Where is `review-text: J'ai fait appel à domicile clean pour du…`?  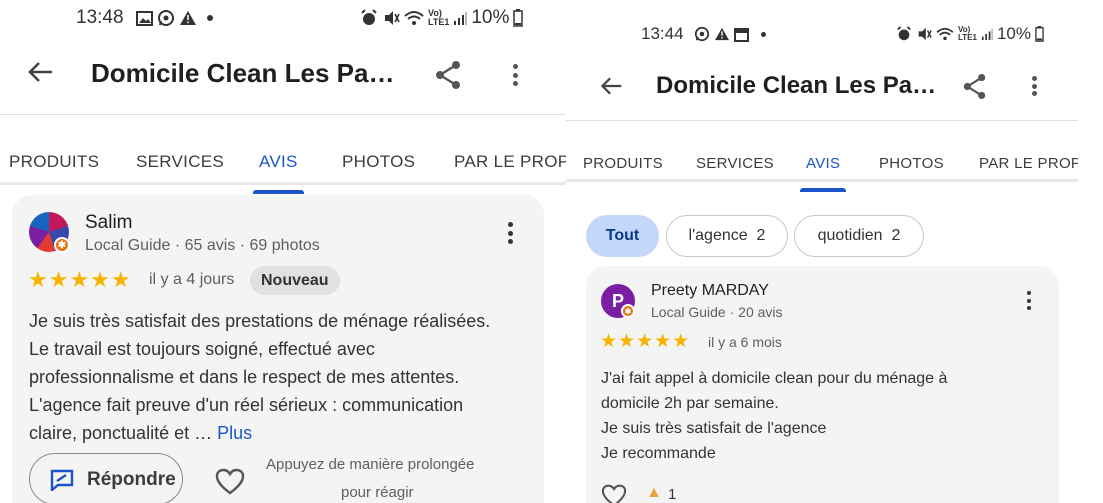 review-text: J'ai fait appel à domicile clean pour du… is located at coordinates (821, 416).